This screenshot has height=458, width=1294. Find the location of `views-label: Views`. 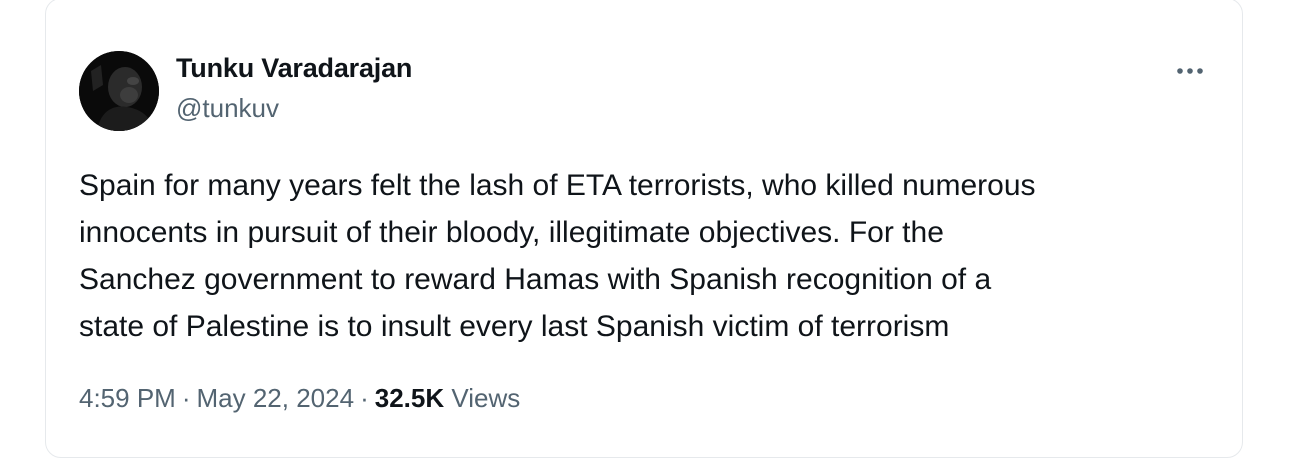

views-label: Views is located at coordinates (486, 398).